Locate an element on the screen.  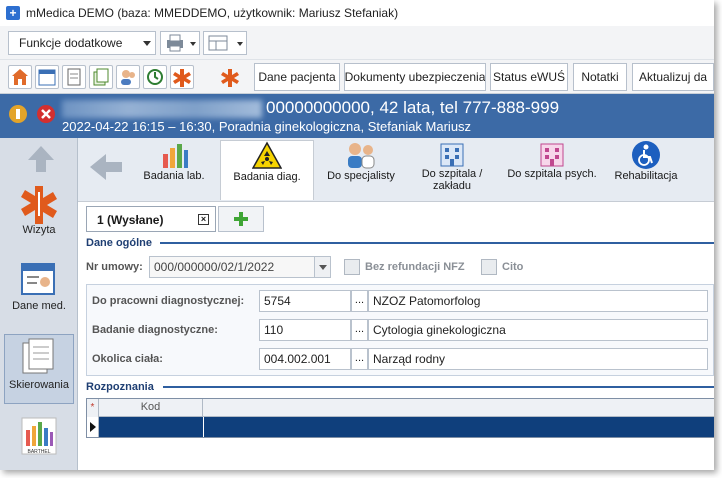
sidebar-item-visit: Wizyta is located at coordinates (39, 215).